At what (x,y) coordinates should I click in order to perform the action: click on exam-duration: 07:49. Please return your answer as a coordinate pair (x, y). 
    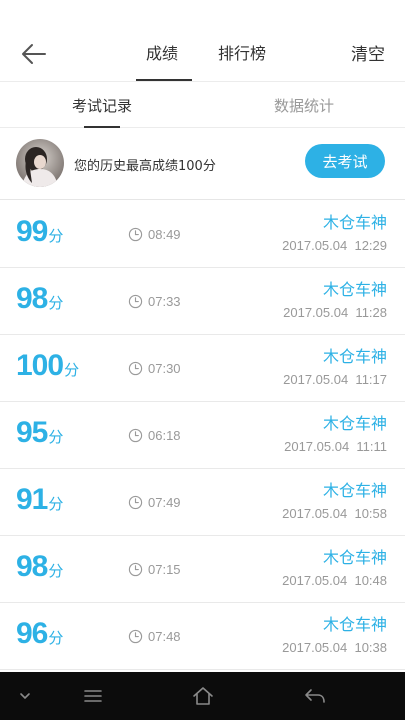
    Looking at the image, I should click on (154, 502).